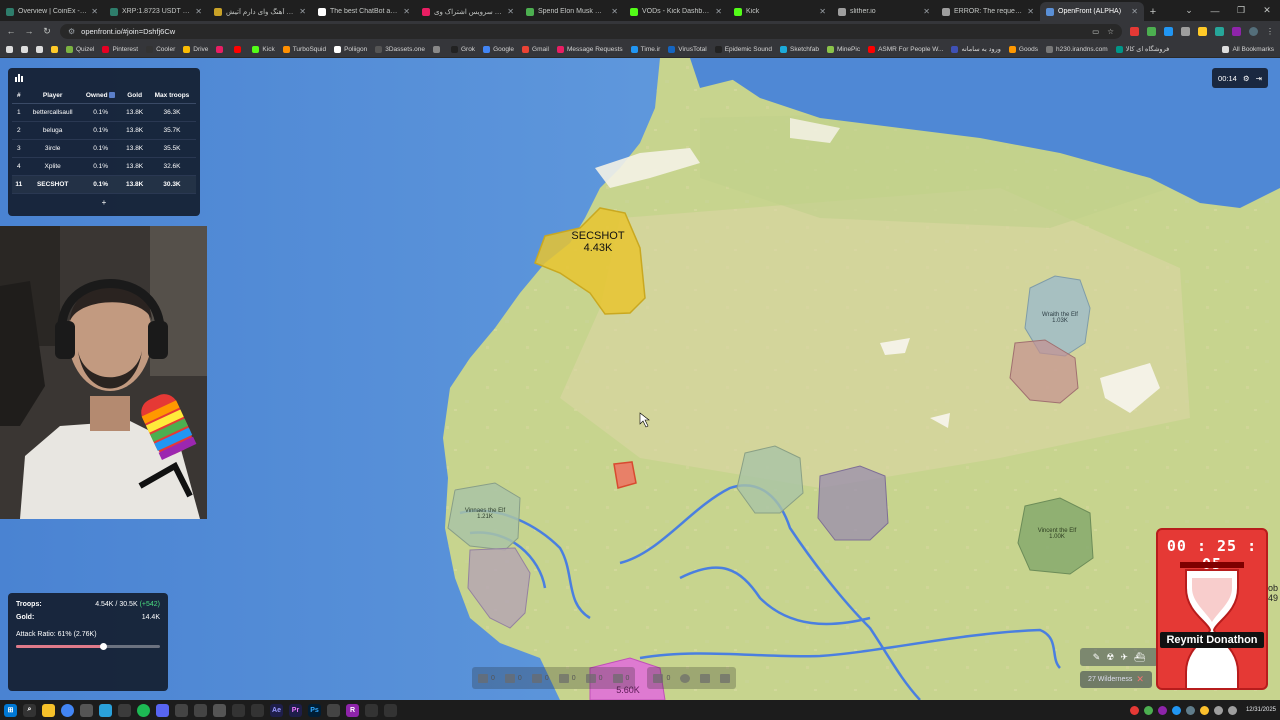 The width and height of the screenshot is (1280, 720). I want to click on wilderness-chip: 27 Wilderness ✕, so click(1116, 679).